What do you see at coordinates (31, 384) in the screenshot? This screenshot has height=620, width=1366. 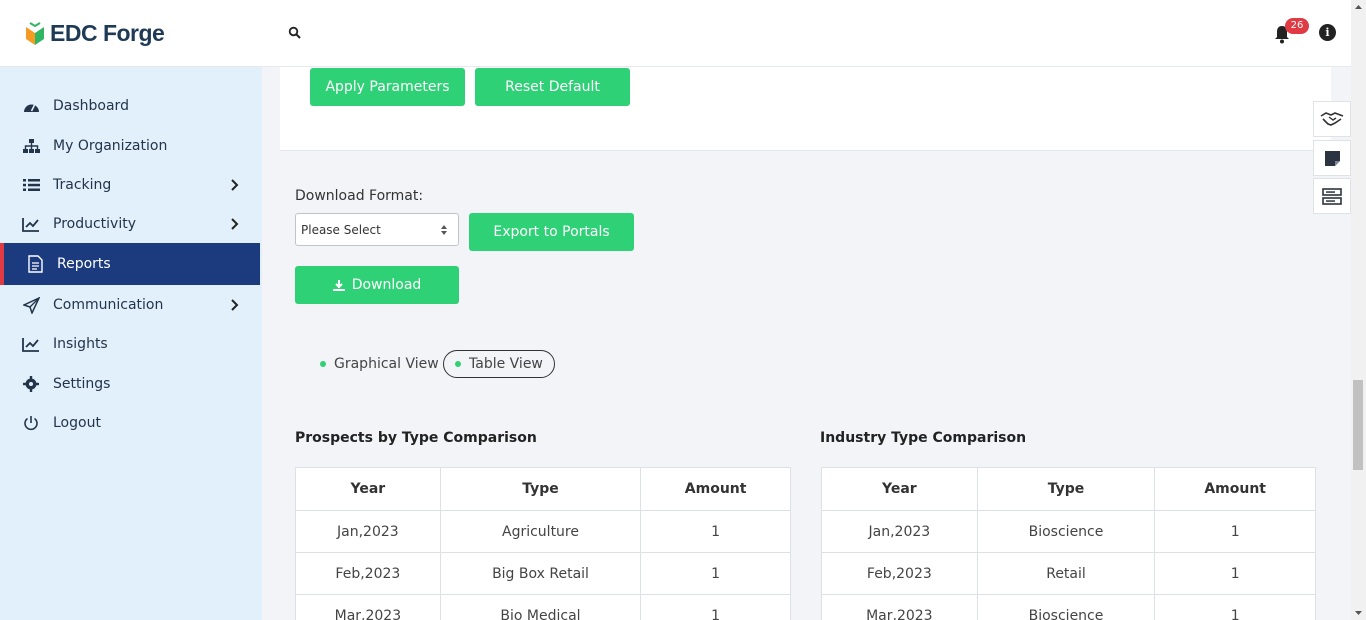 I see `gear-icon` at bounding box center [31, 384].